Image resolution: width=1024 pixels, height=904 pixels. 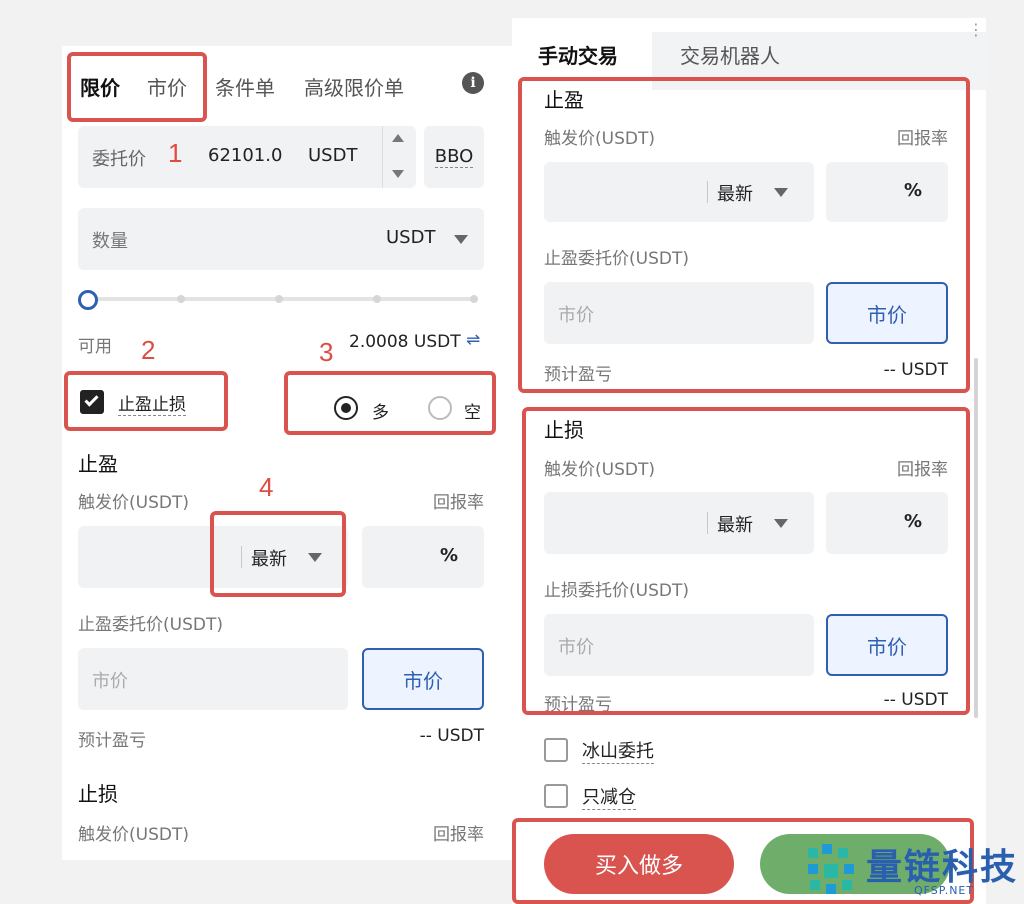 What do you see at coordinates (578, 54) in the screenshot?
I see `tab-manual-trading: 手动交易` at bounding box center [578, 54].